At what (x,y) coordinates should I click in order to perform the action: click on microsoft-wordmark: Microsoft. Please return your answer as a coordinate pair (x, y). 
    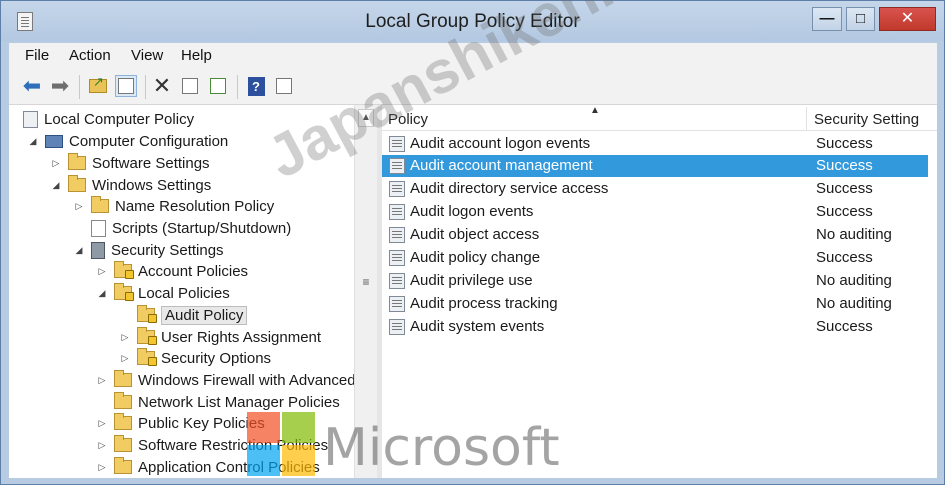
    Looking at the image, I should click on (441, 448).